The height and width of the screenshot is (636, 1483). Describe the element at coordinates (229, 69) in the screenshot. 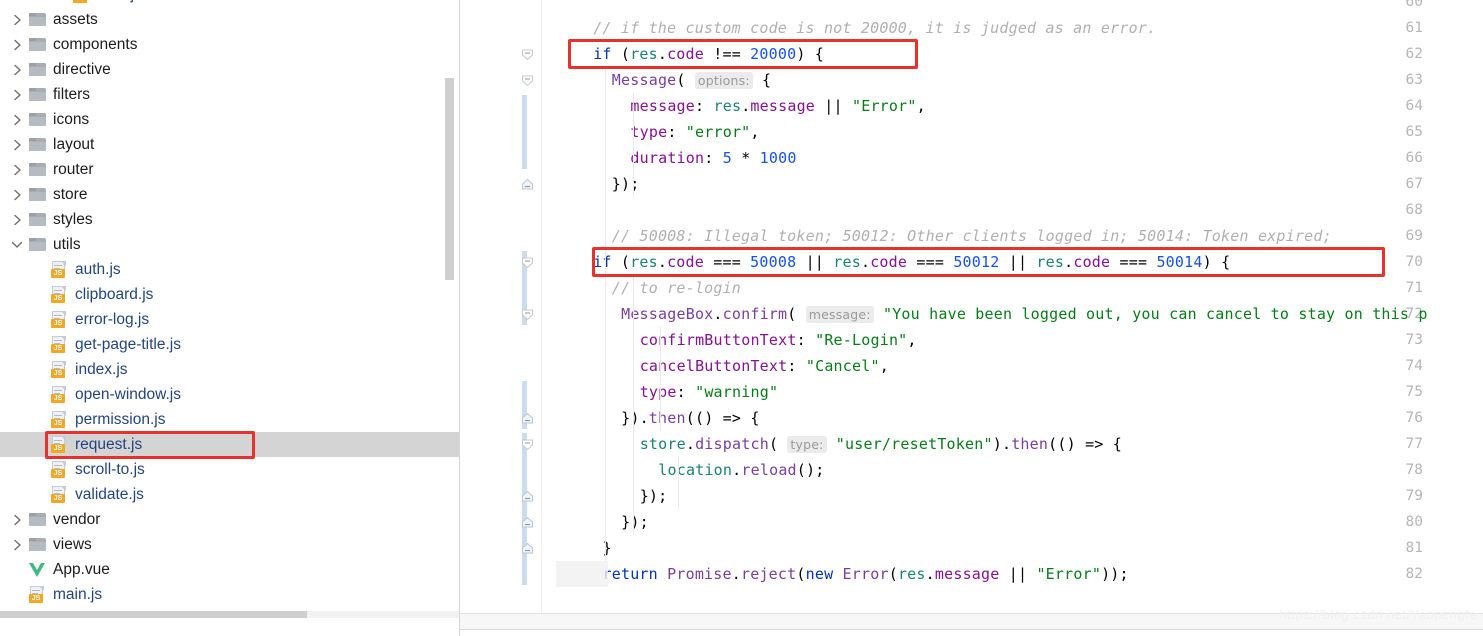

I see `tree-item-directive: directive` at that location.